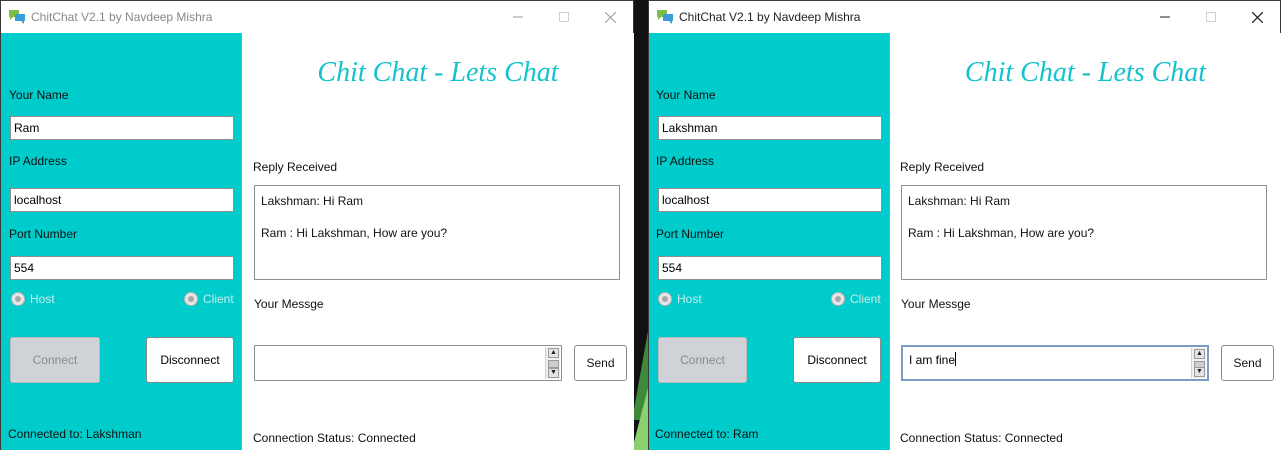 This screenshot has width=1281, height=450. What do you see at coordinates (707, 434) in the screenshot?
I see `connected-to-text: Connected to: Ram` at bounding box center [707, 434].